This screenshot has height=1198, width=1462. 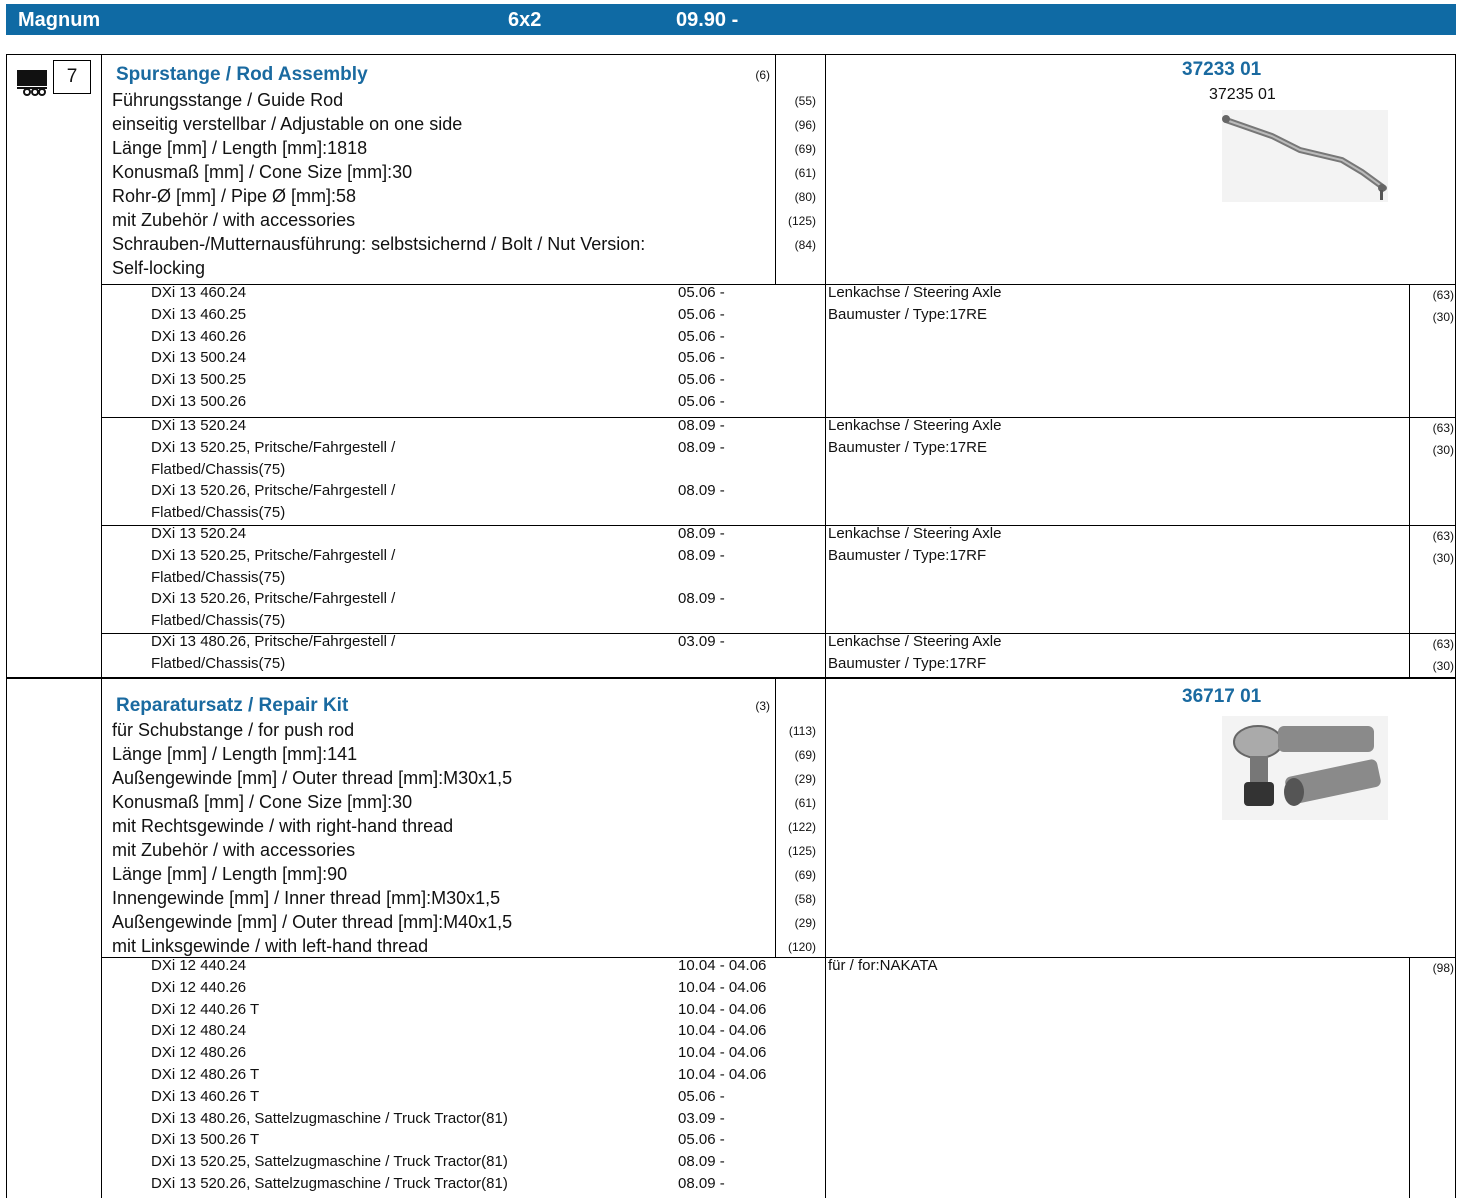 I want to click on attribute-text: Länge [mm] / Length [mm]:90, so click(x=230, y=874).